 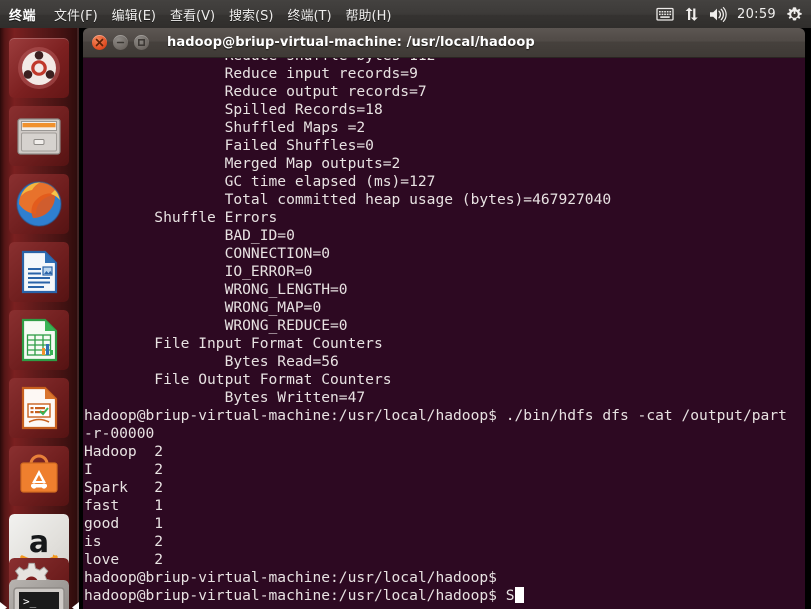 I want to click on volume-icon, so click(x=718, y=14).